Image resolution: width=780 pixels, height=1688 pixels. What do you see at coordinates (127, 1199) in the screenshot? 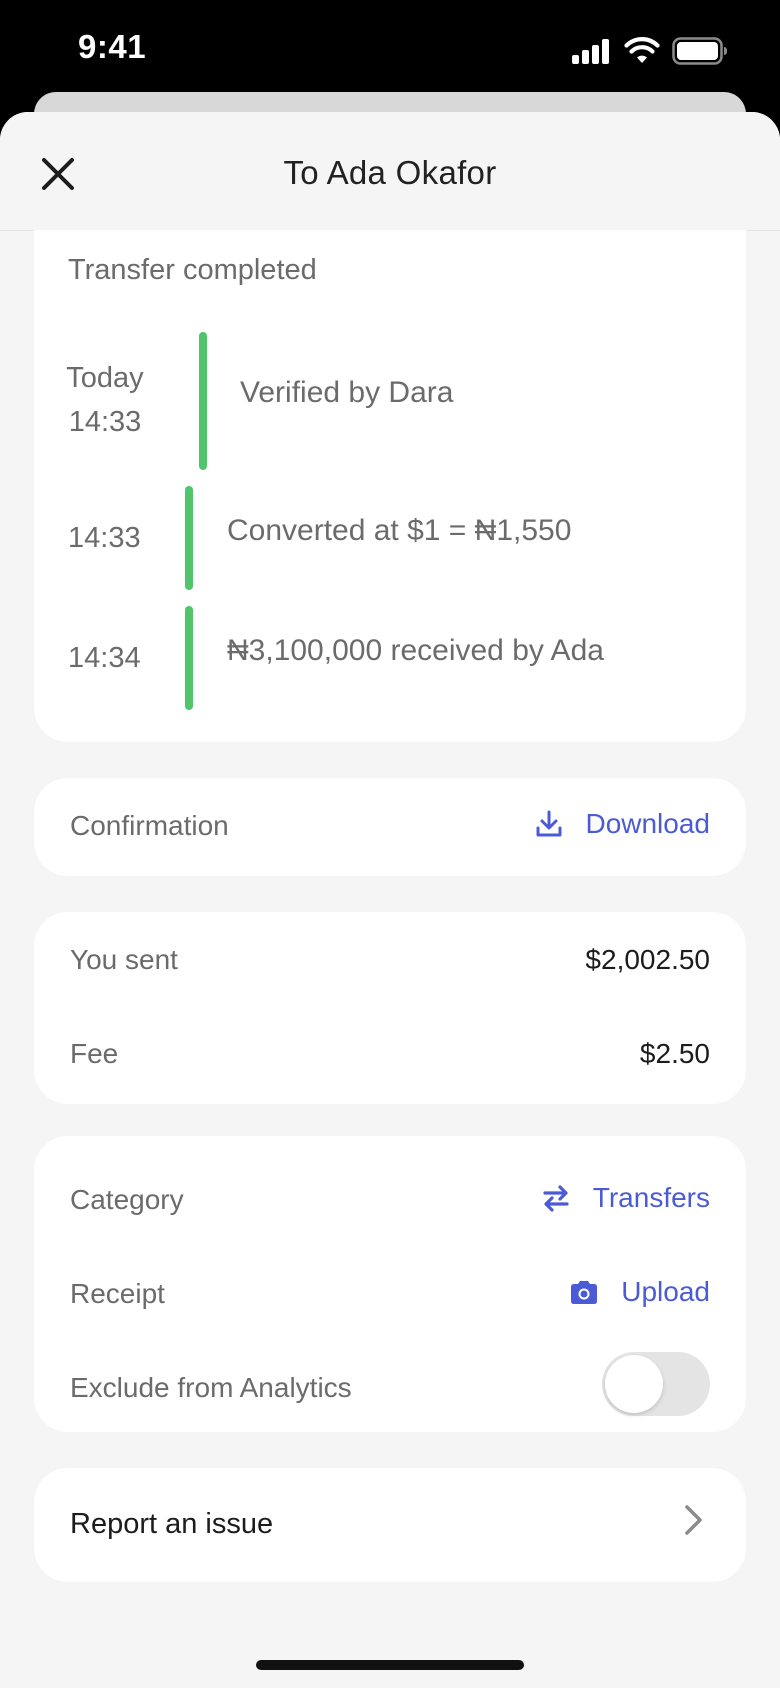
I see `category-label: Category` at bounding box center [127, 1199].